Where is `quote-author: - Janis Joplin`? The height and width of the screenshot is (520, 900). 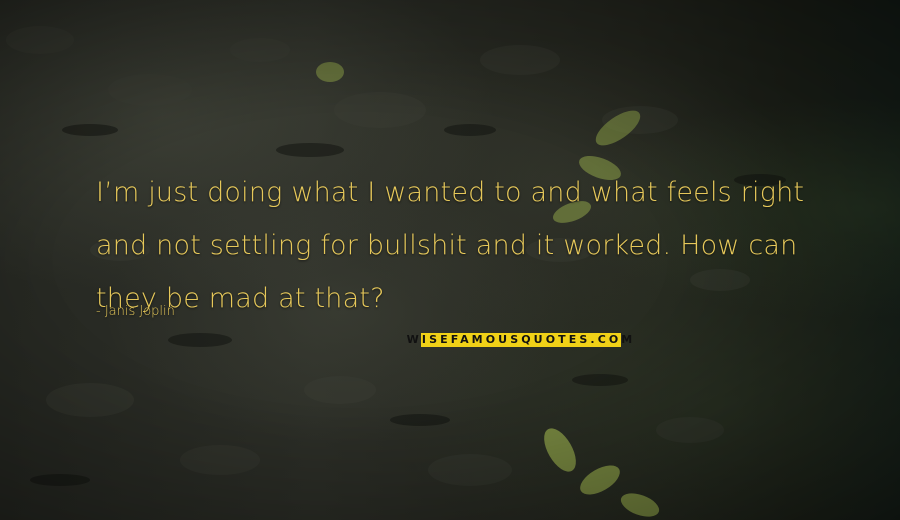 quote-author: - Janis Joplin is located at coordinates (135, 311).